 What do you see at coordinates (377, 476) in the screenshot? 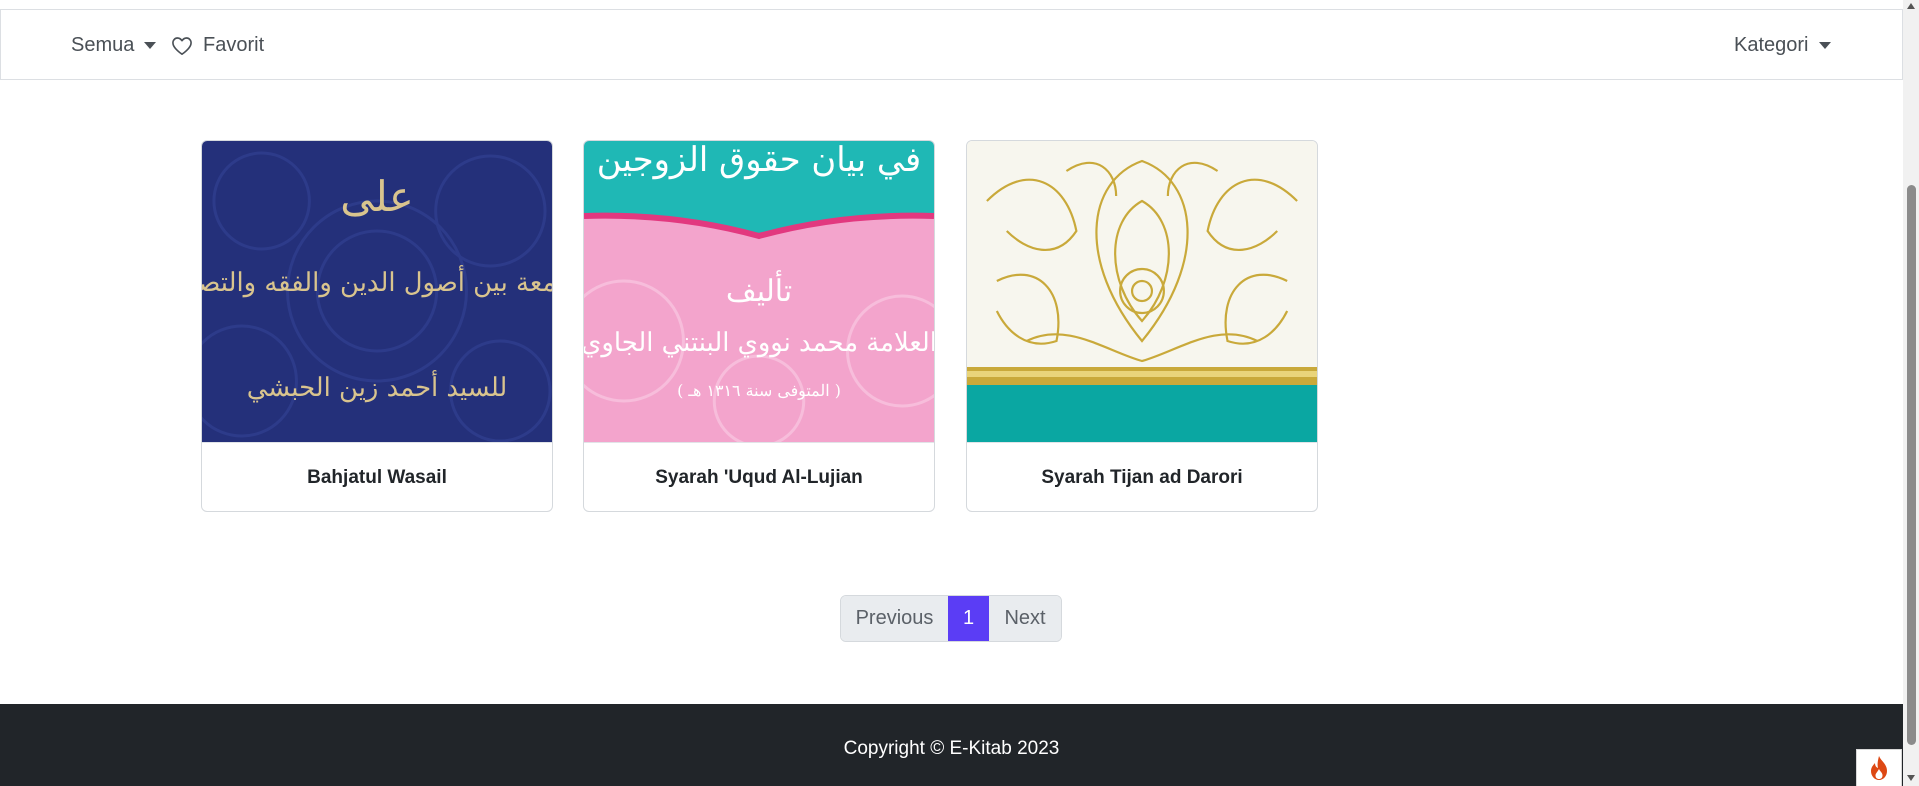
I see `book-title: Bahjatul Wasail` at bounding box center [377, 476].